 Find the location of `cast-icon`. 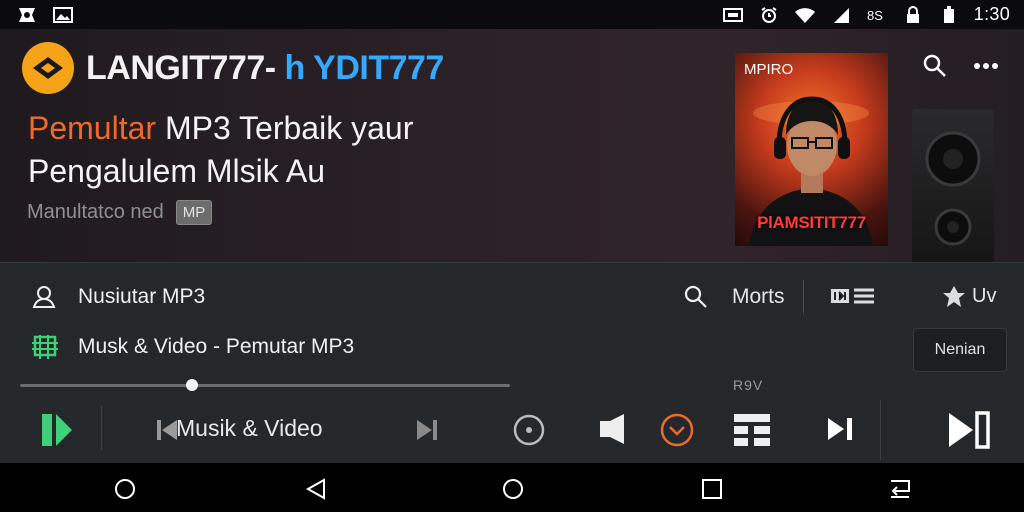

cast-icon is located at coordinates (733, 15).